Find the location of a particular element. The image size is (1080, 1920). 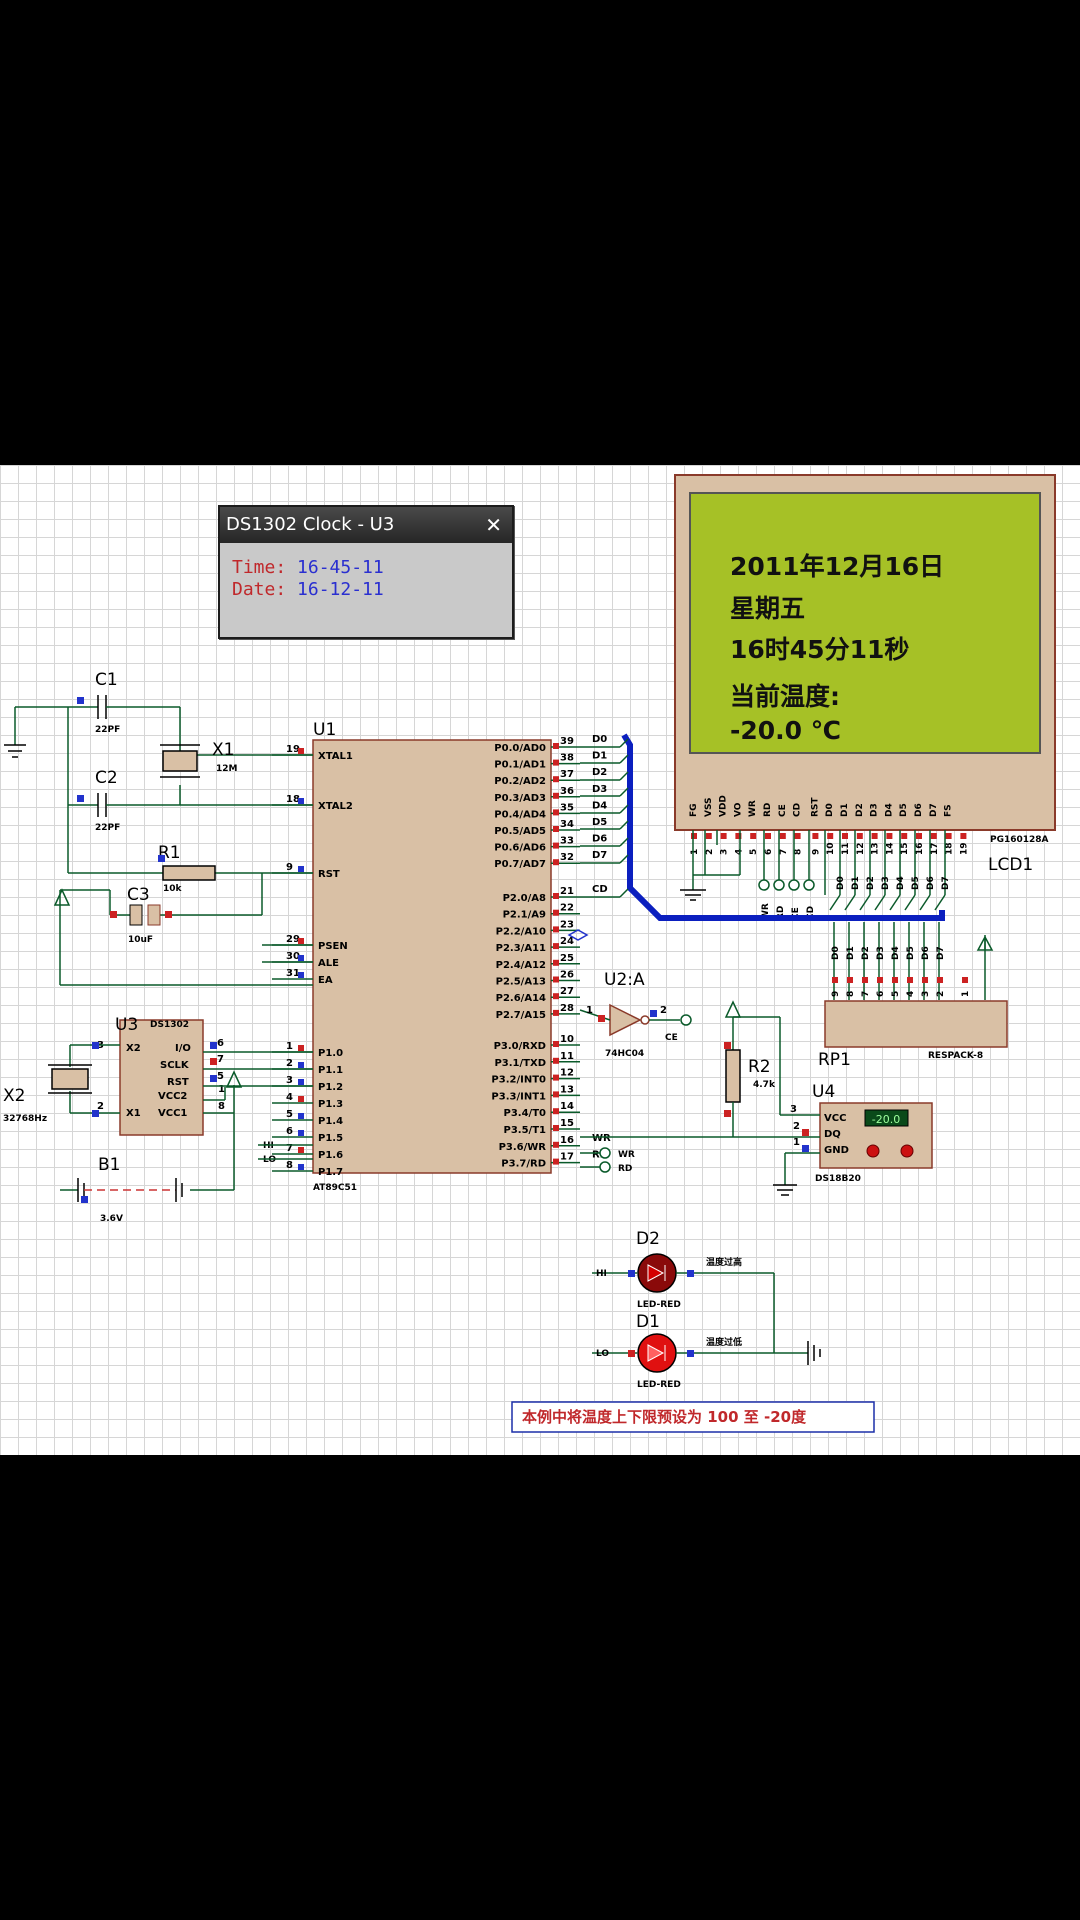

u1-pin-name: P2.6/A14 is located at coordinates (521, 998).